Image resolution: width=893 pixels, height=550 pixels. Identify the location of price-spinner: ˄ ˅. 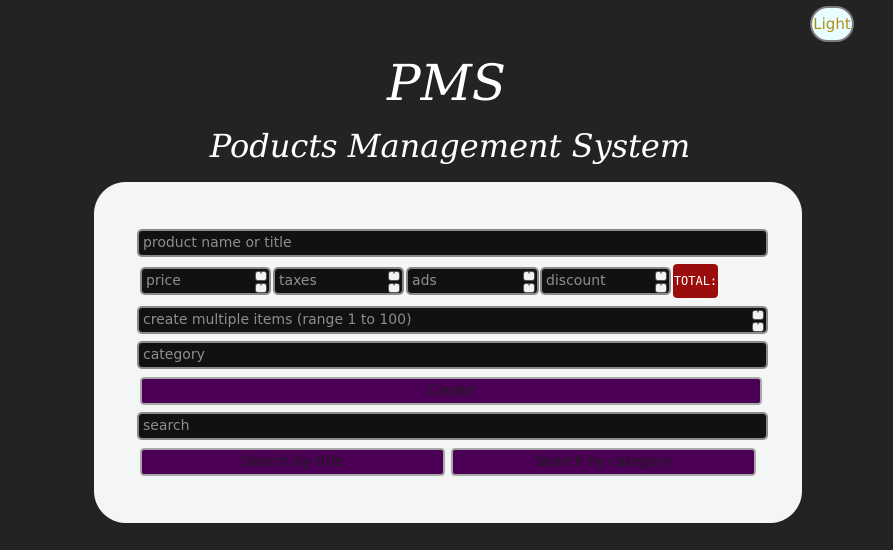
(261, 282).